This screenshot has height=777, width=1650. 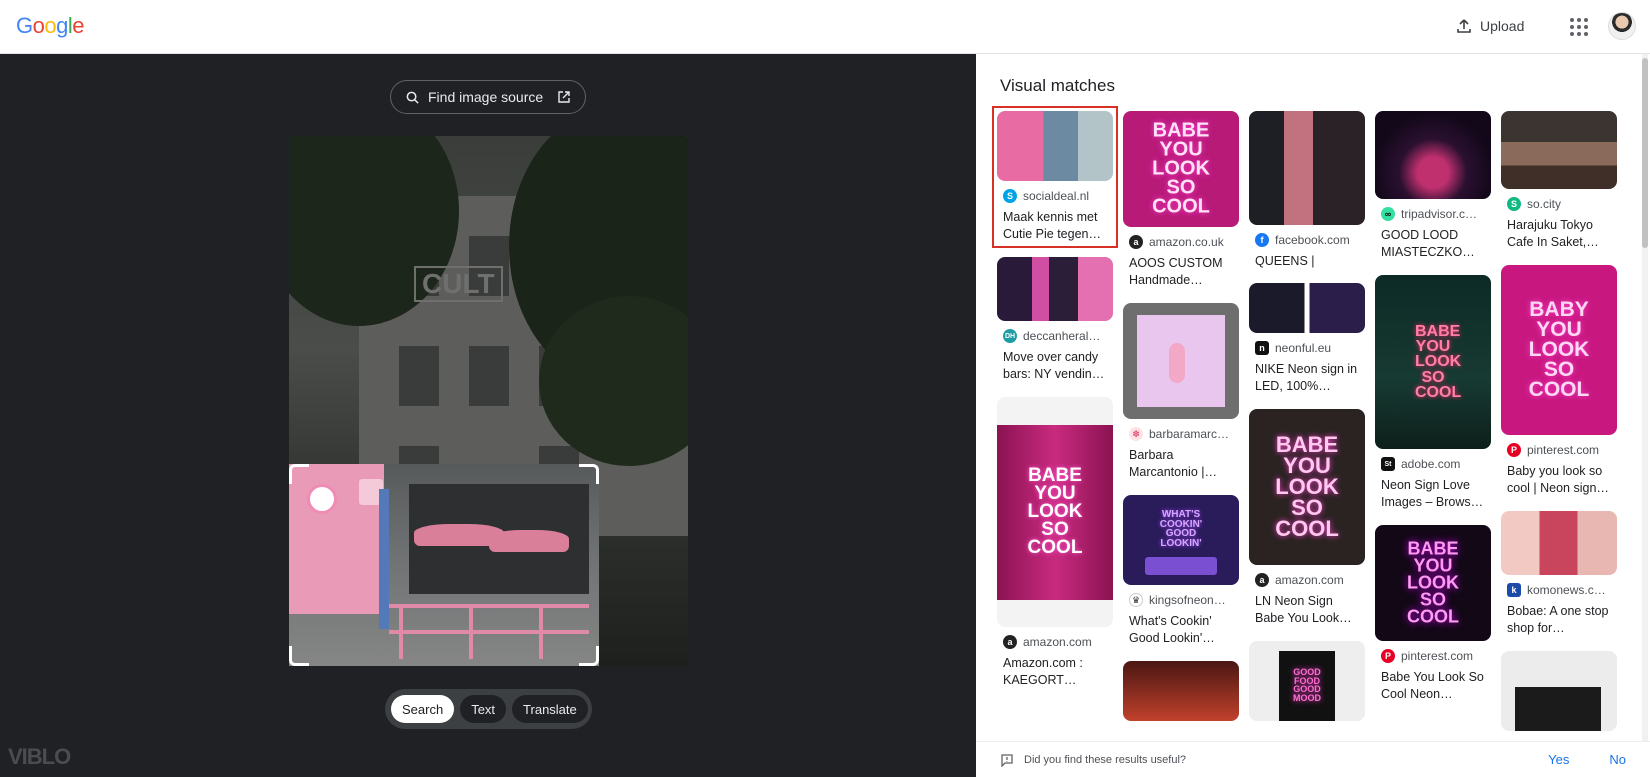 What do you see at coordinates (1007, 760) in the screenshot?
I see `feedback-icon` at bounding box center [1007, 760].